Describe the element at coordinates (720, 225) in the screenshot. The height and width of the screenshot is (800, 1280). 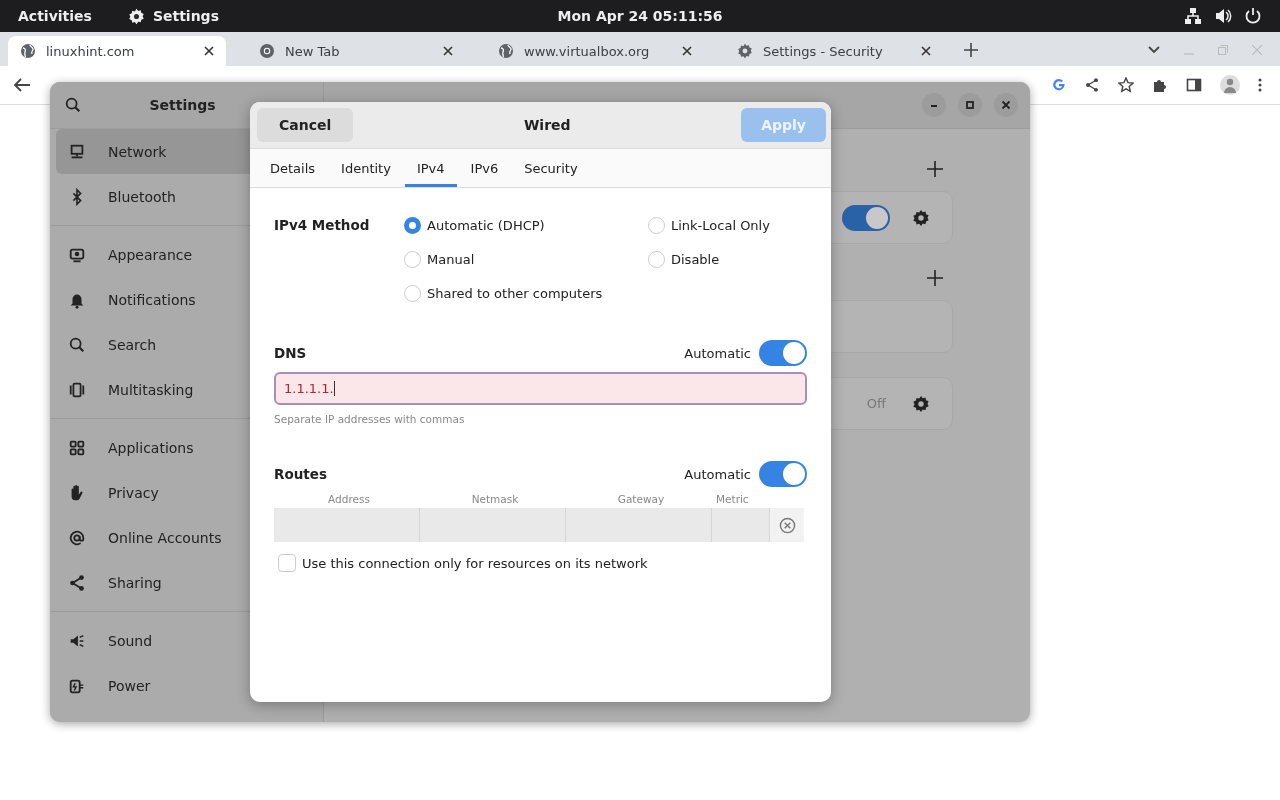
I see `option-label: Link-Local Only` at that location.